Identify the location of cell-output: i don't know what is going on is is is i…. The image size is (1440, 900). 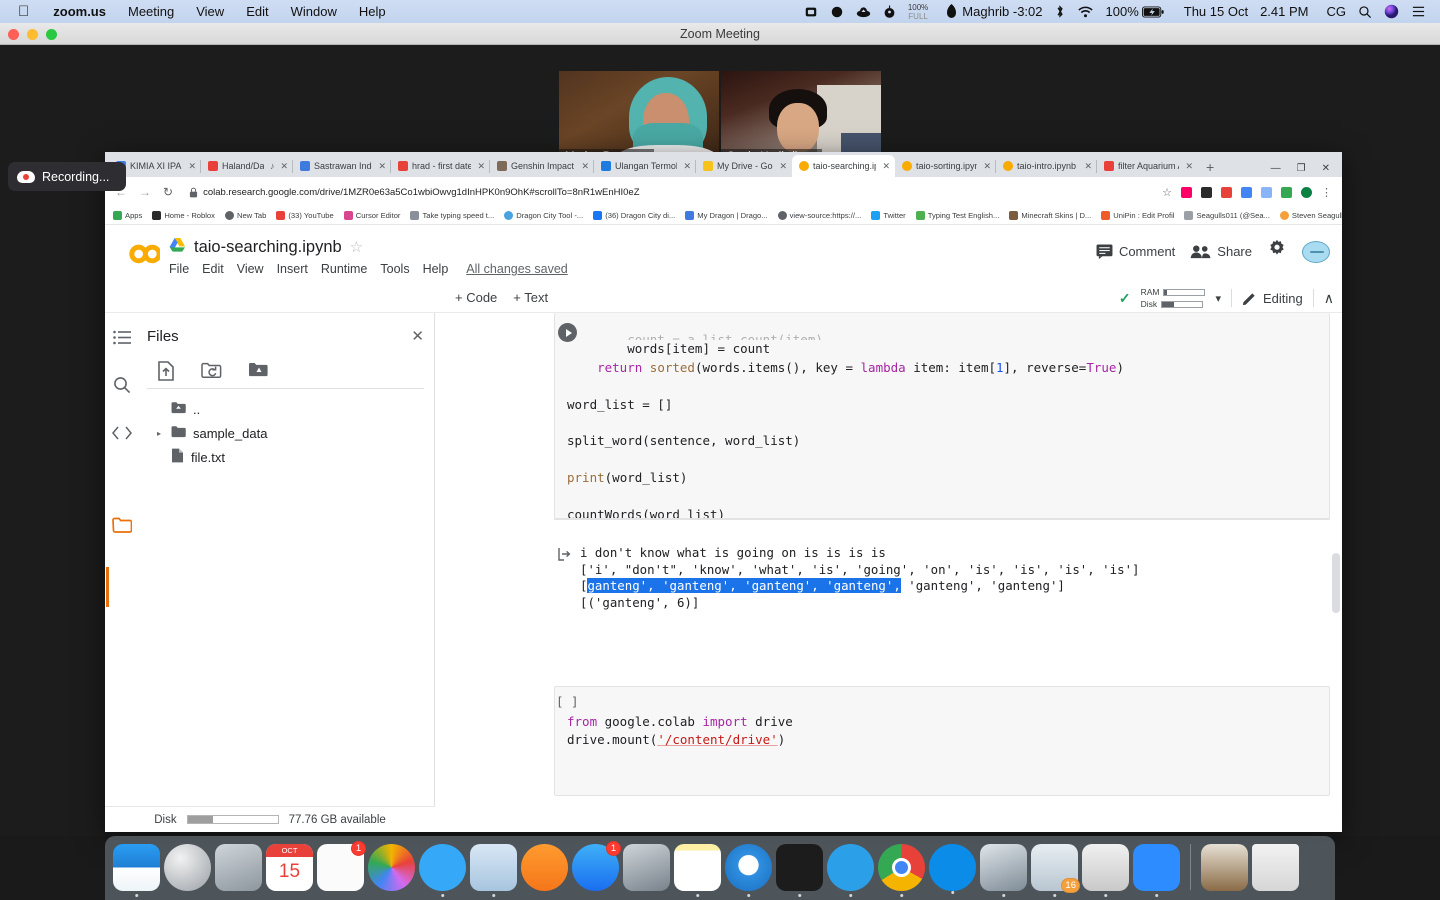
(942, 587).